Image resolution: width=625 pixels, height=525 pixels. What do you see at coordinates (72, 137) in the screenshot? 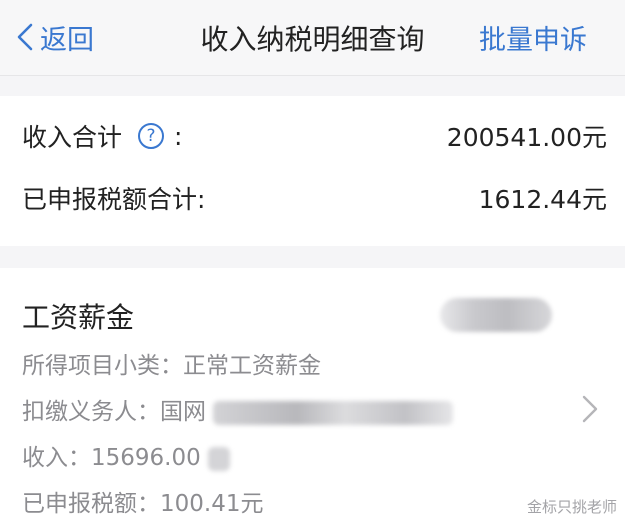
I see `income-total-label: 收入合计` at bounding box center [72, 137].